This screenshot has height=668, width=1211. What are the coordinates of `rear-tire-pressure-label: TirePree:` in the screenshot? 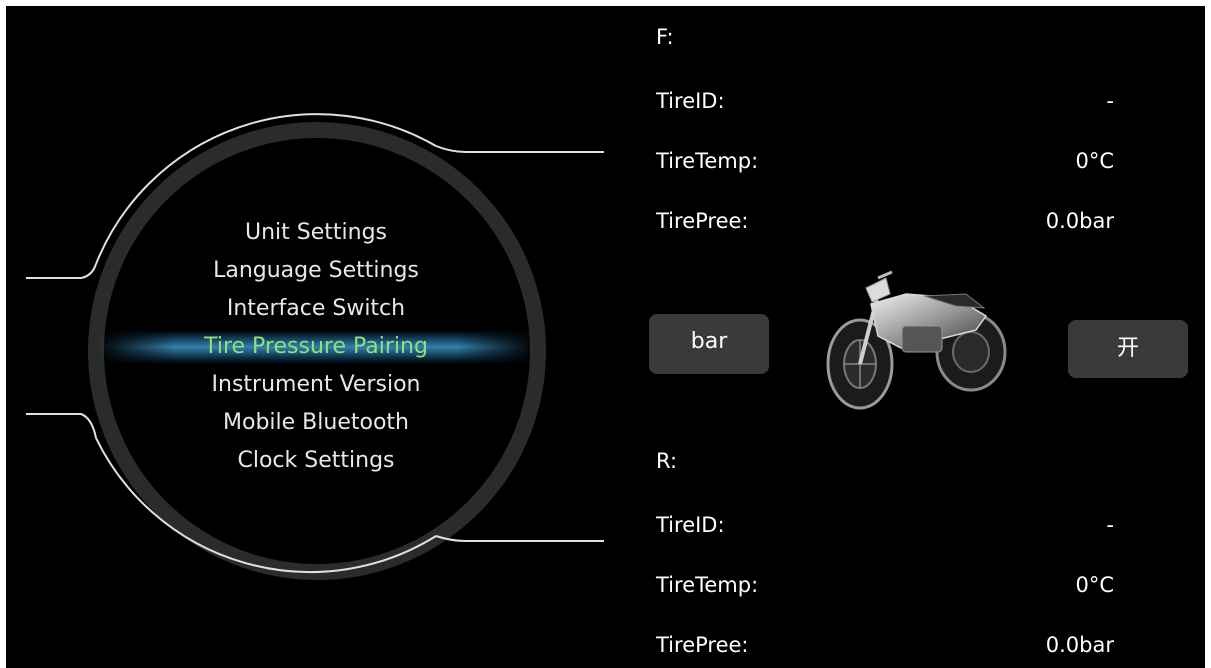 It's located at (702, 645).